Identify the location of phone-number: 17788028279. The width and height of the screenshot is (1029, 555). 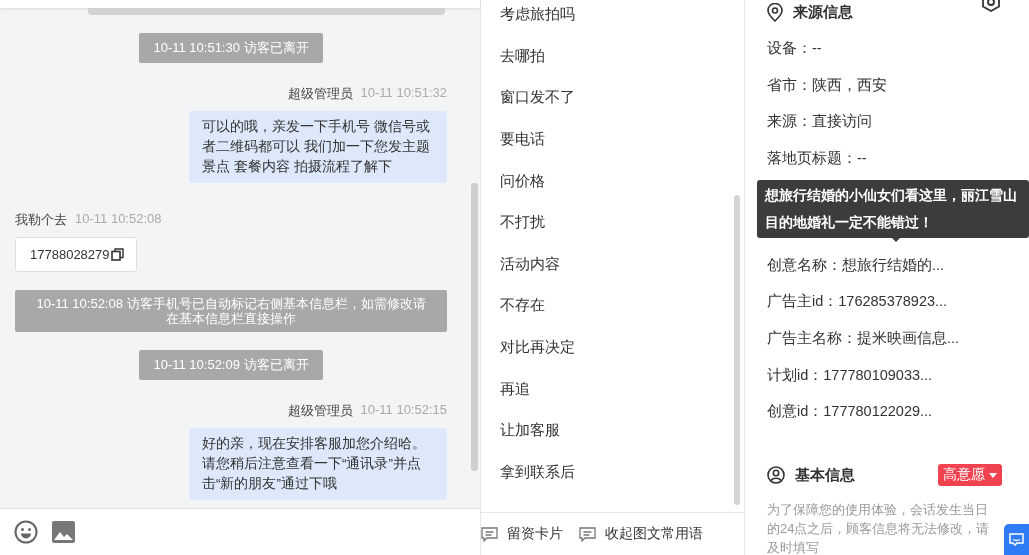
(70, 254).